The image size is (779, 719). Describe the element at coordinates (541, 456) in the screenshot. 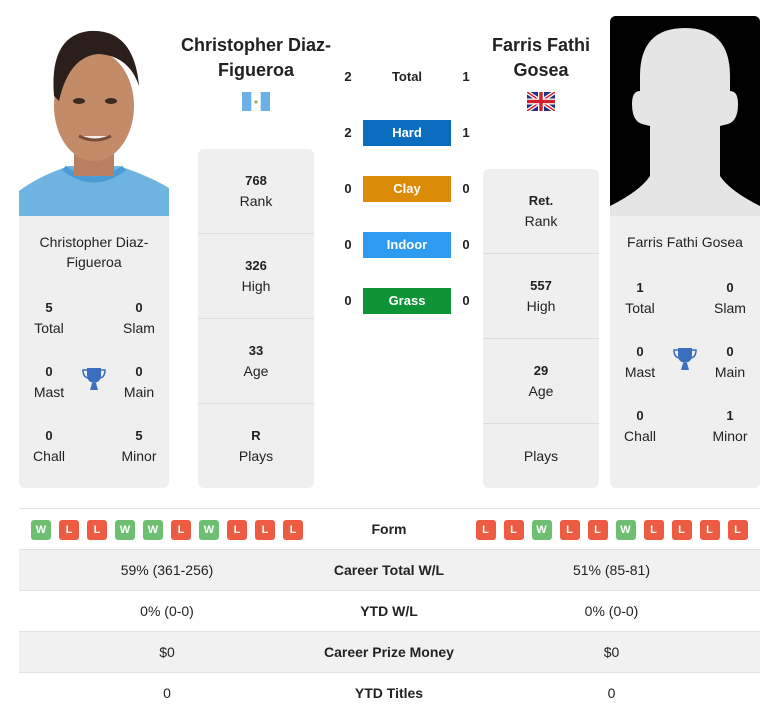

I see `plays-cell: Plays` at that location.